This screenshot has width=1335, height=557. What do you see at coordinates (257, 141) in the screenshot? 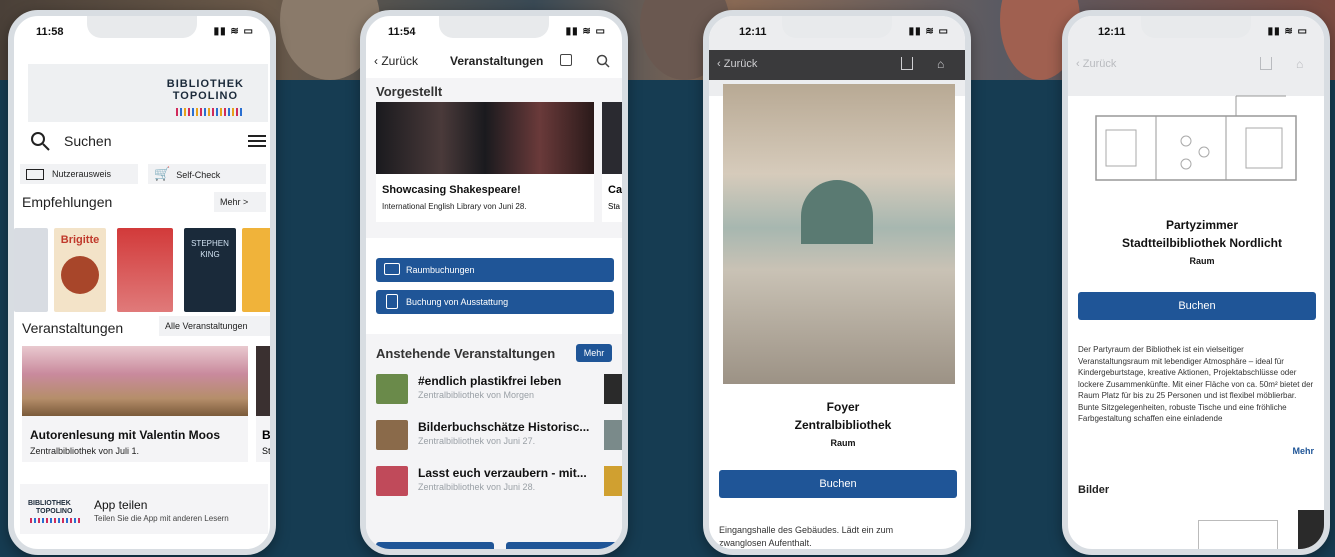
I see `menu-icon` at bounding box center [257, 141].